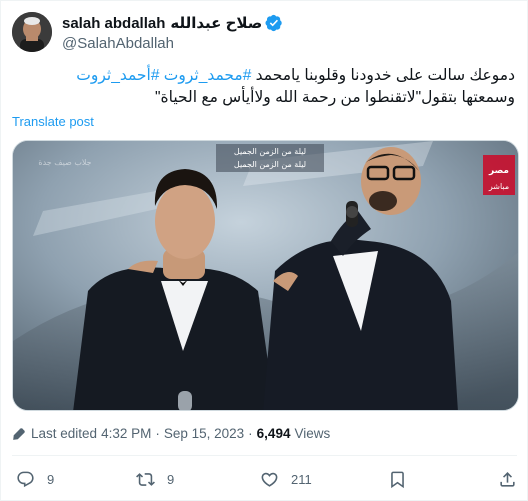  What do you see at coordinates (270, 164) in the screenshot?
I see `media-banner-text-2: ليلة من الزمن الجميل` at bounding box center [270, 164].